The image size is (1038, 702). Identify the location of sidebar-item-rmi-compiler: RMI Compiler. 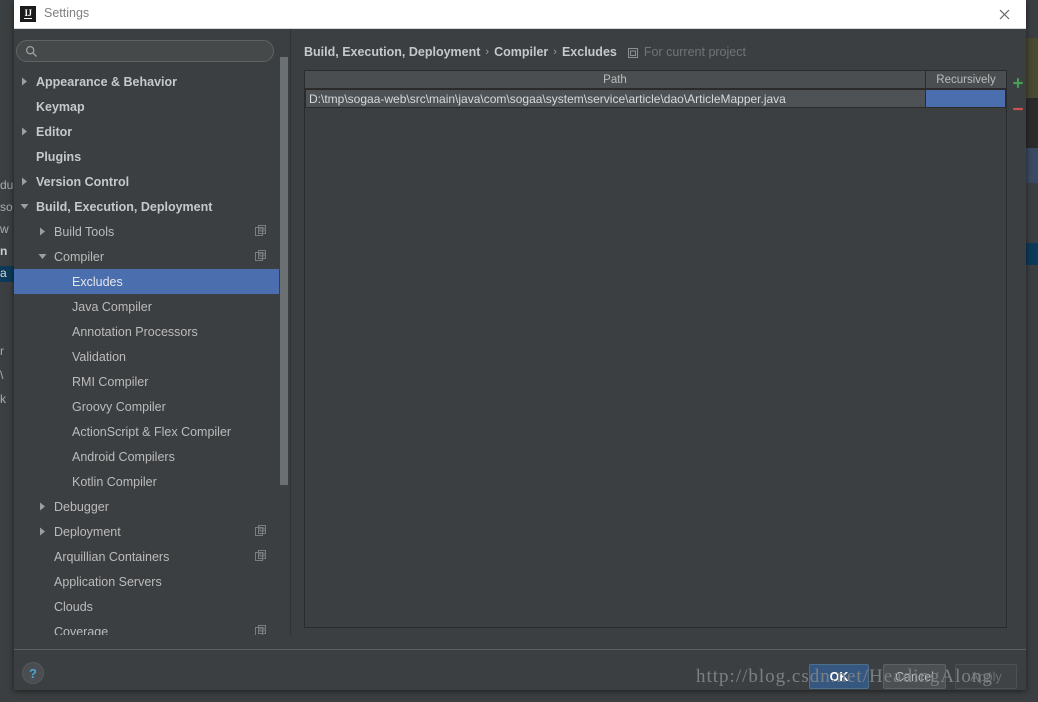
(146, 381).